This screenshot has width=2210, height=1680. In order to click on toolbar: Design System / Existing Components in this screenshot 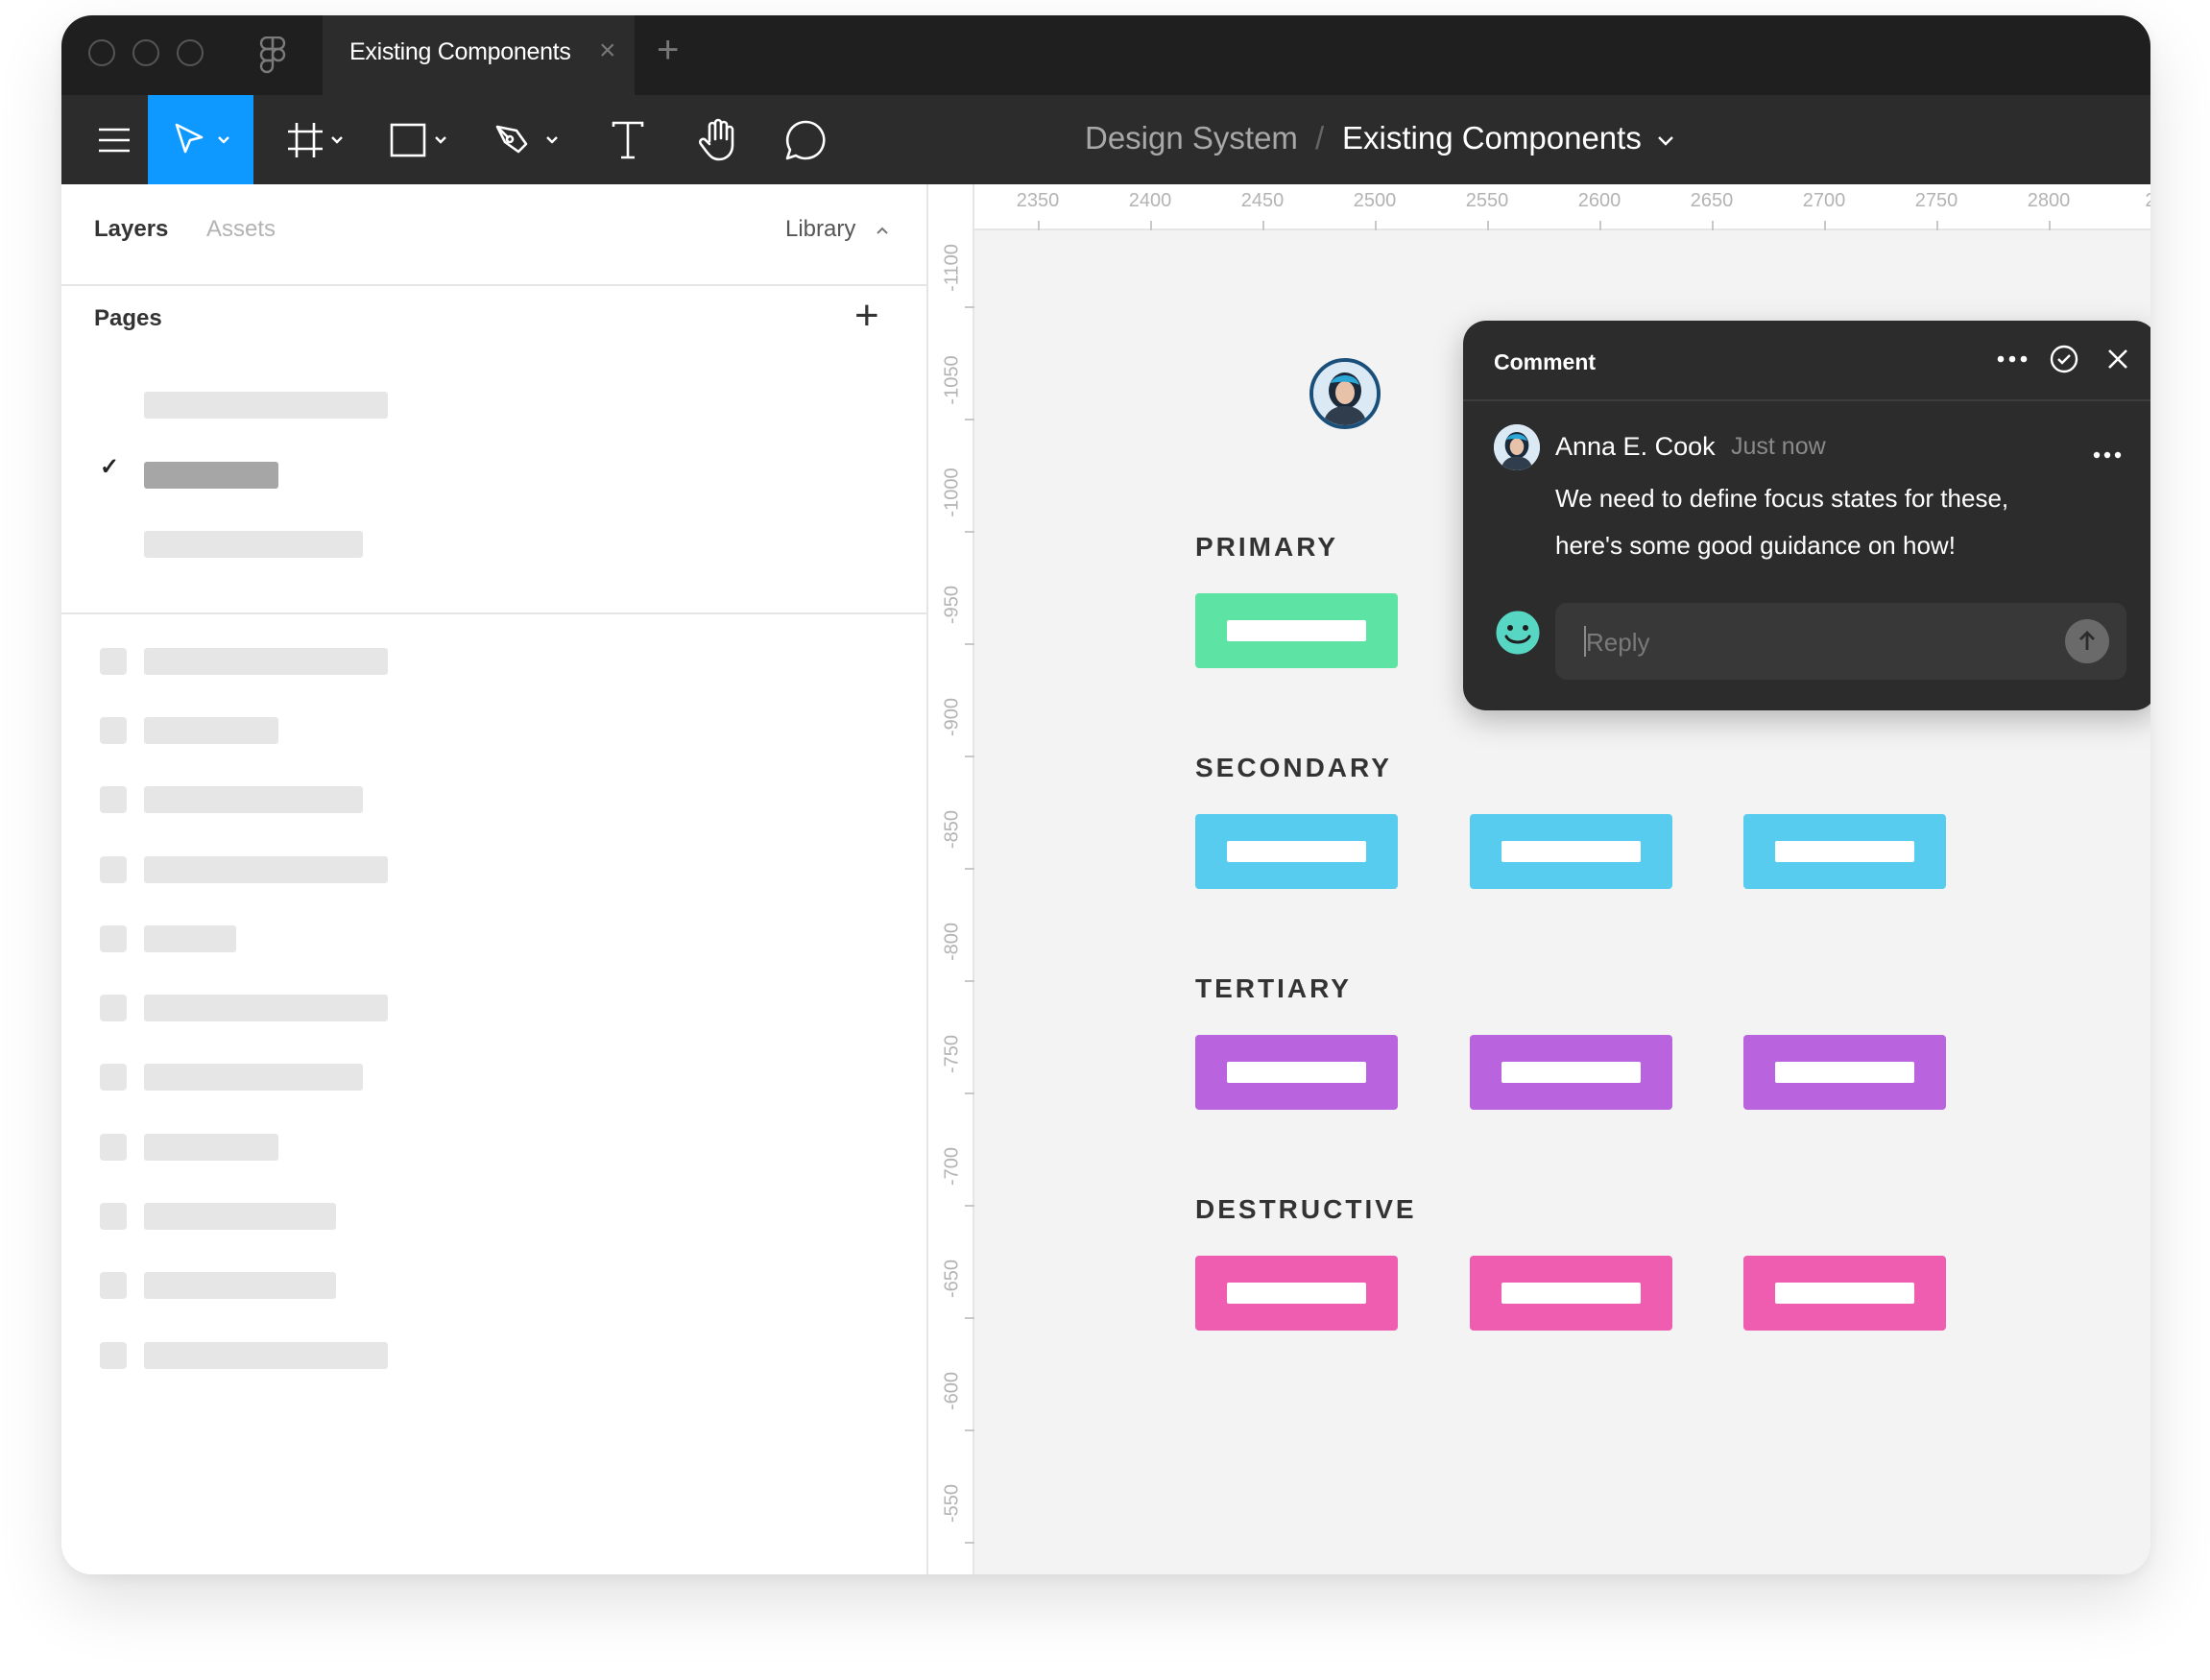, I will do `click(1106, 139)`.